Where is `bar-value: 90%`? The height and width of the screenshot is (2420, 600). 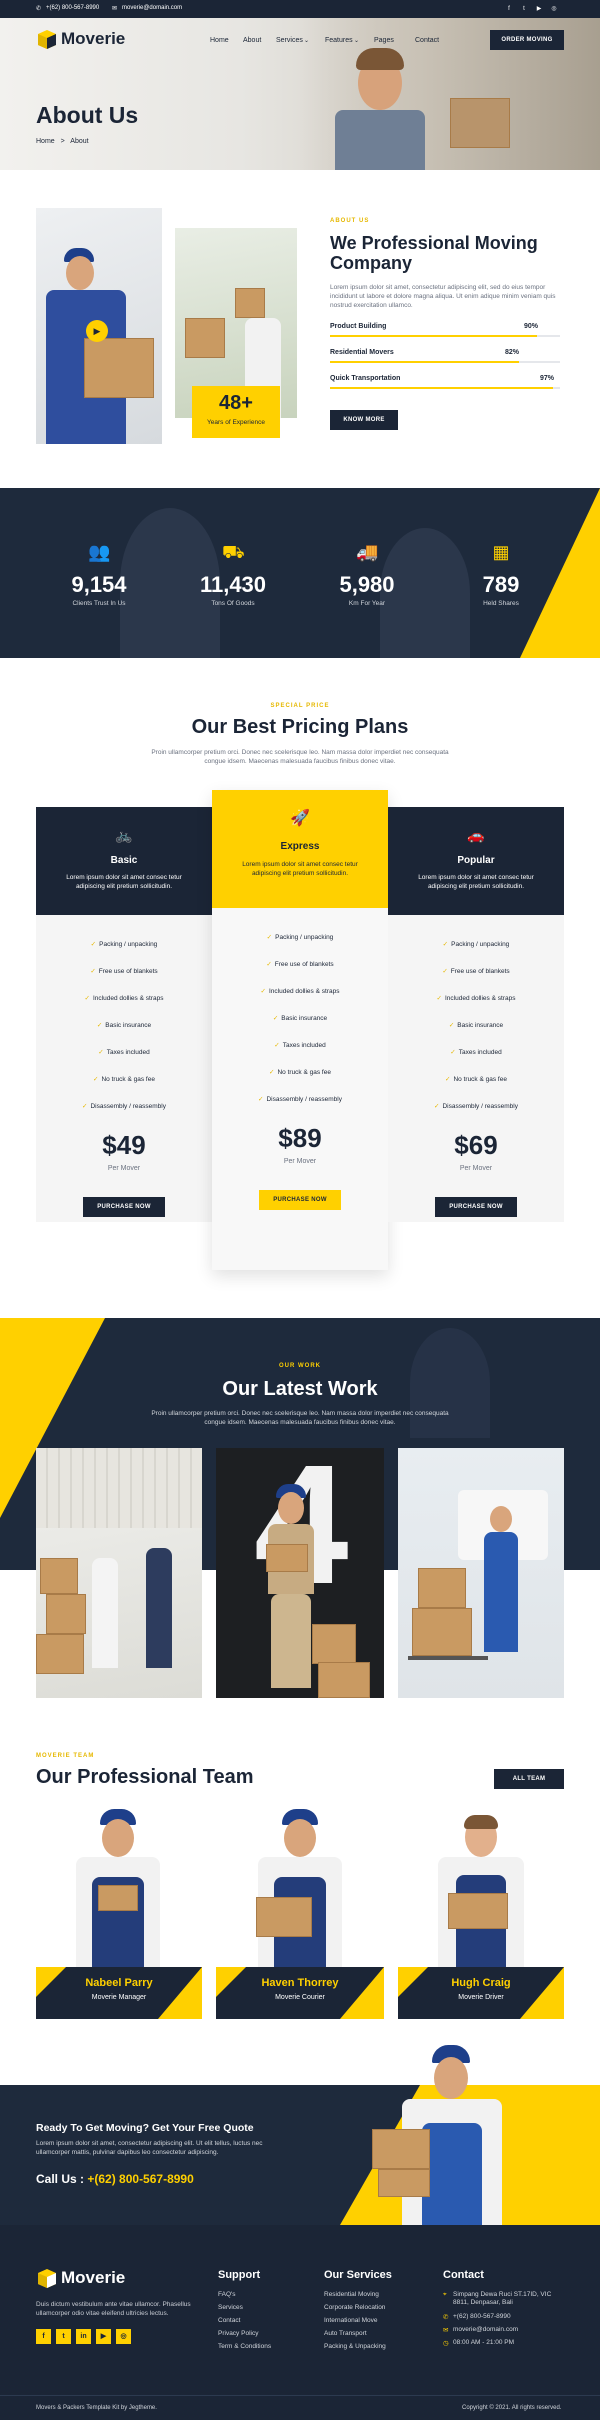 bar-value: 90% is located at coordinates (531, 326).